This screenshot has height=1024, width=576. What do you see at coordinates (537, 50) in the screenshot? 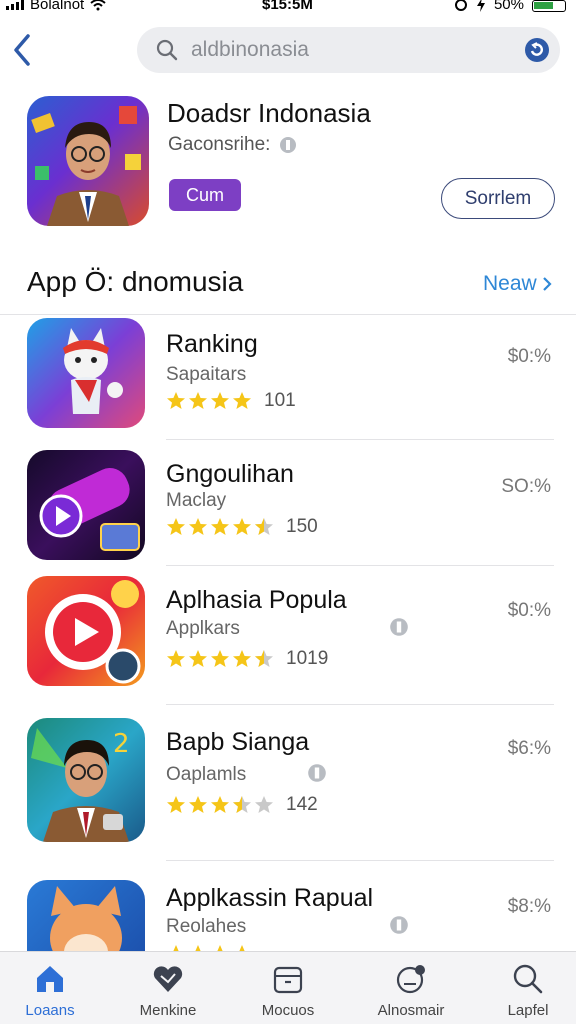
I see `refresh-icon` at bounding box center [537, 50].